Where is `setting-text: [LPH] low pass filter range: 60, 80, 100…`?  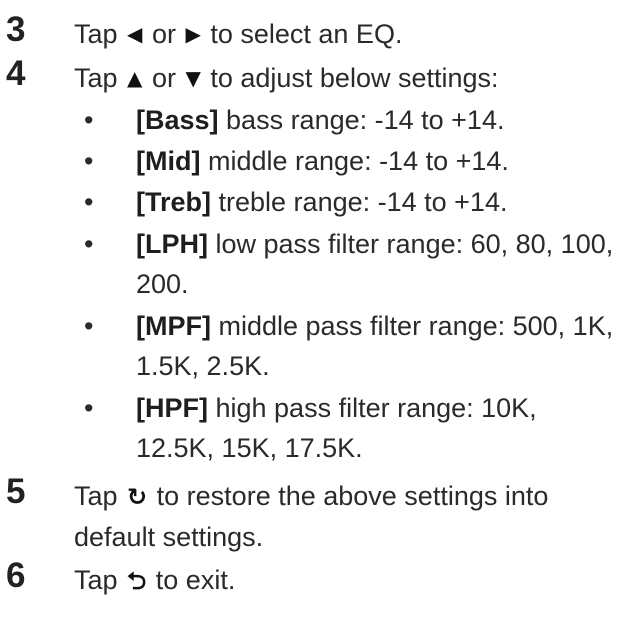 setting-text: [LPH] low pass filter range: 60, 80, 100… is located at coordinates (376, 264).